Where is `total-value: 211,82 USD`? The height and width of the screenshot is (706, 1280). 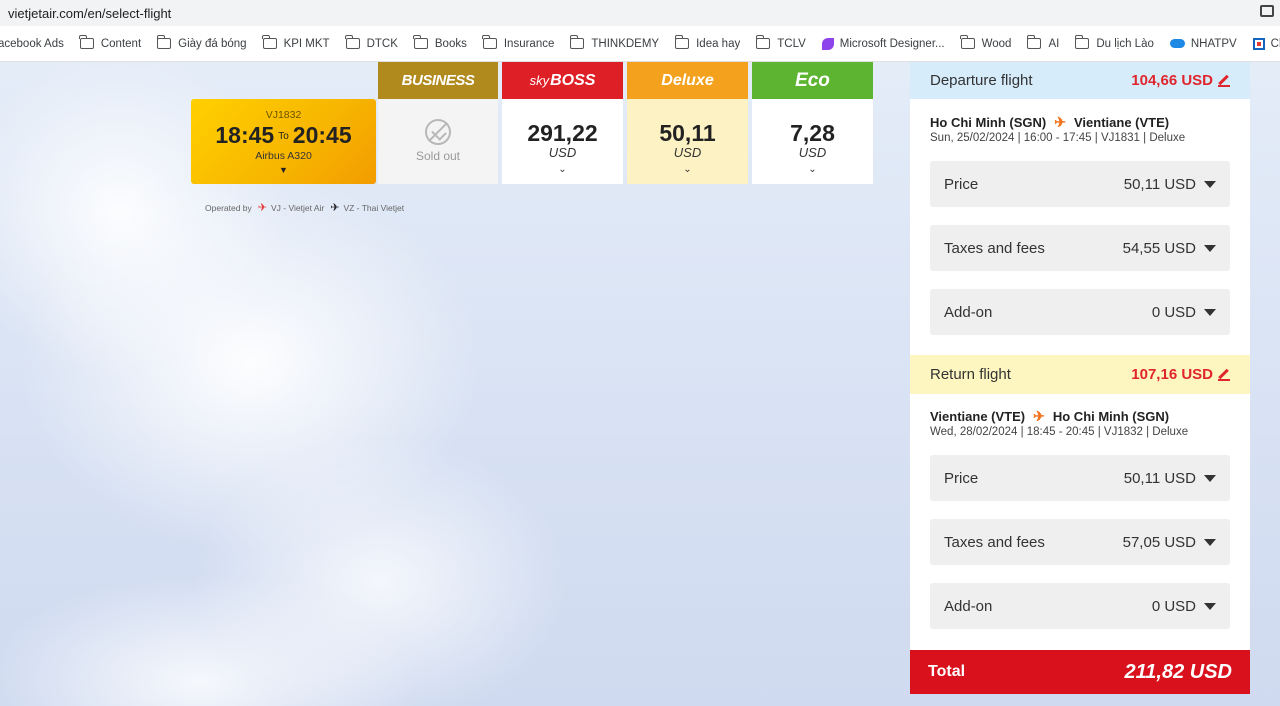
total-value: 211,82 USD is located at coordinates (1178, 671).